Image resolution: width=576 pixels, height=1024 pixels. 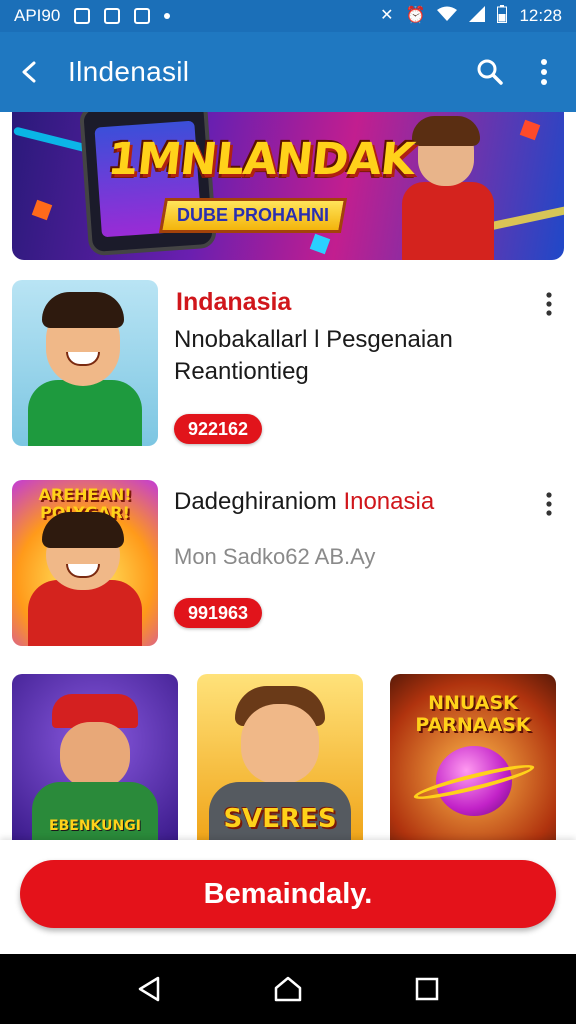 What do you see at coordinates (415, 15) in the screenshot?
I see `alarm-icon: ⏰` at bounding box center [415, 15].